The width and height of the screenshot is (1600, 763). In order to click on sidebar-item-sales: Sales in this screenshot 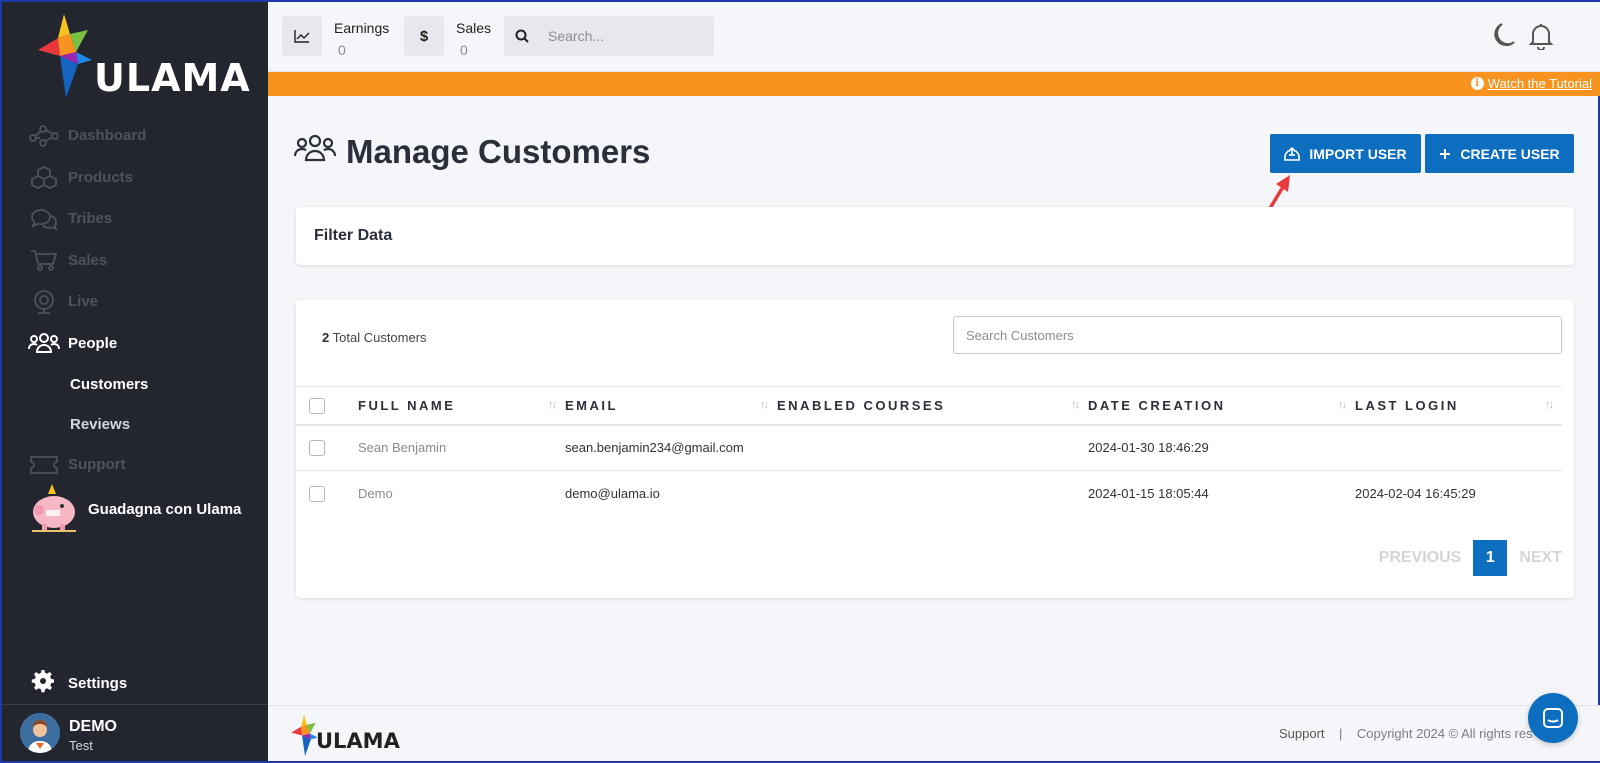, I will do `click(135, 261)`.